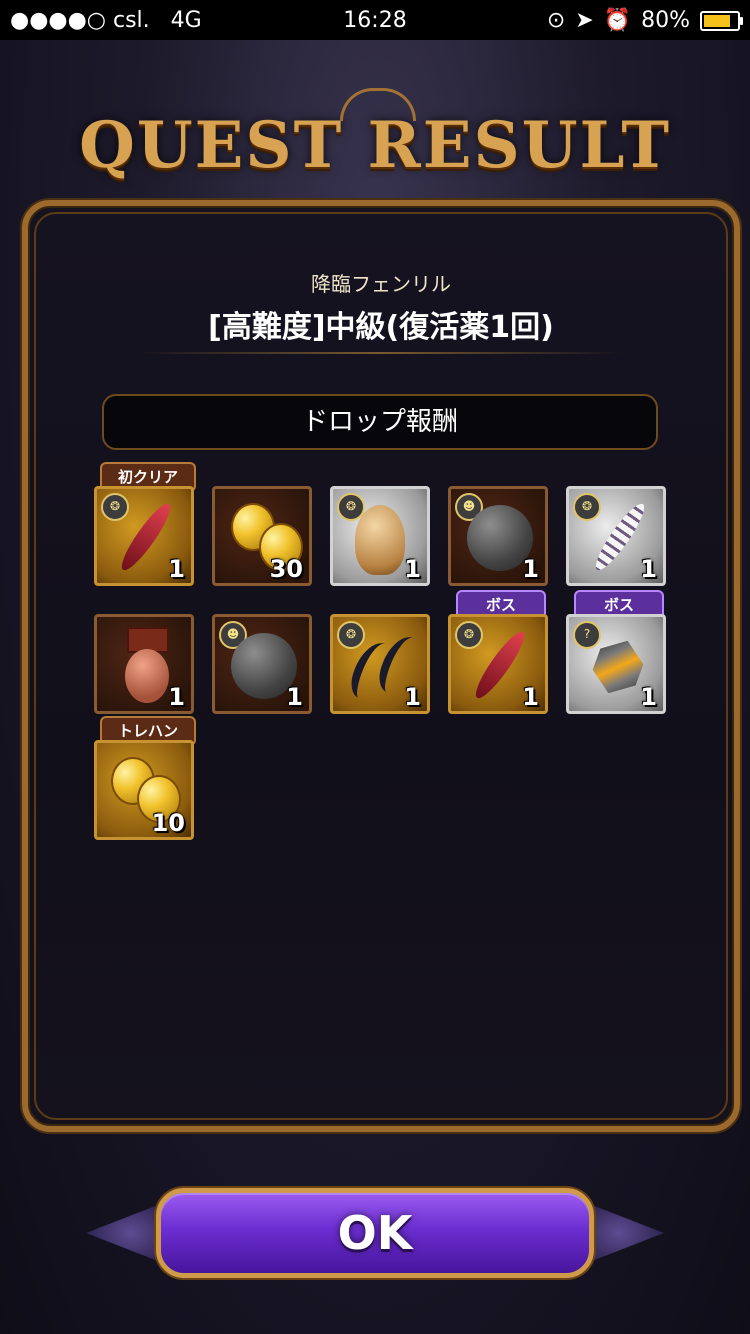  What do you see at coordinates (717, 20) in the screenshot?
I see `battery-fill` at bounding box center [717, 20].